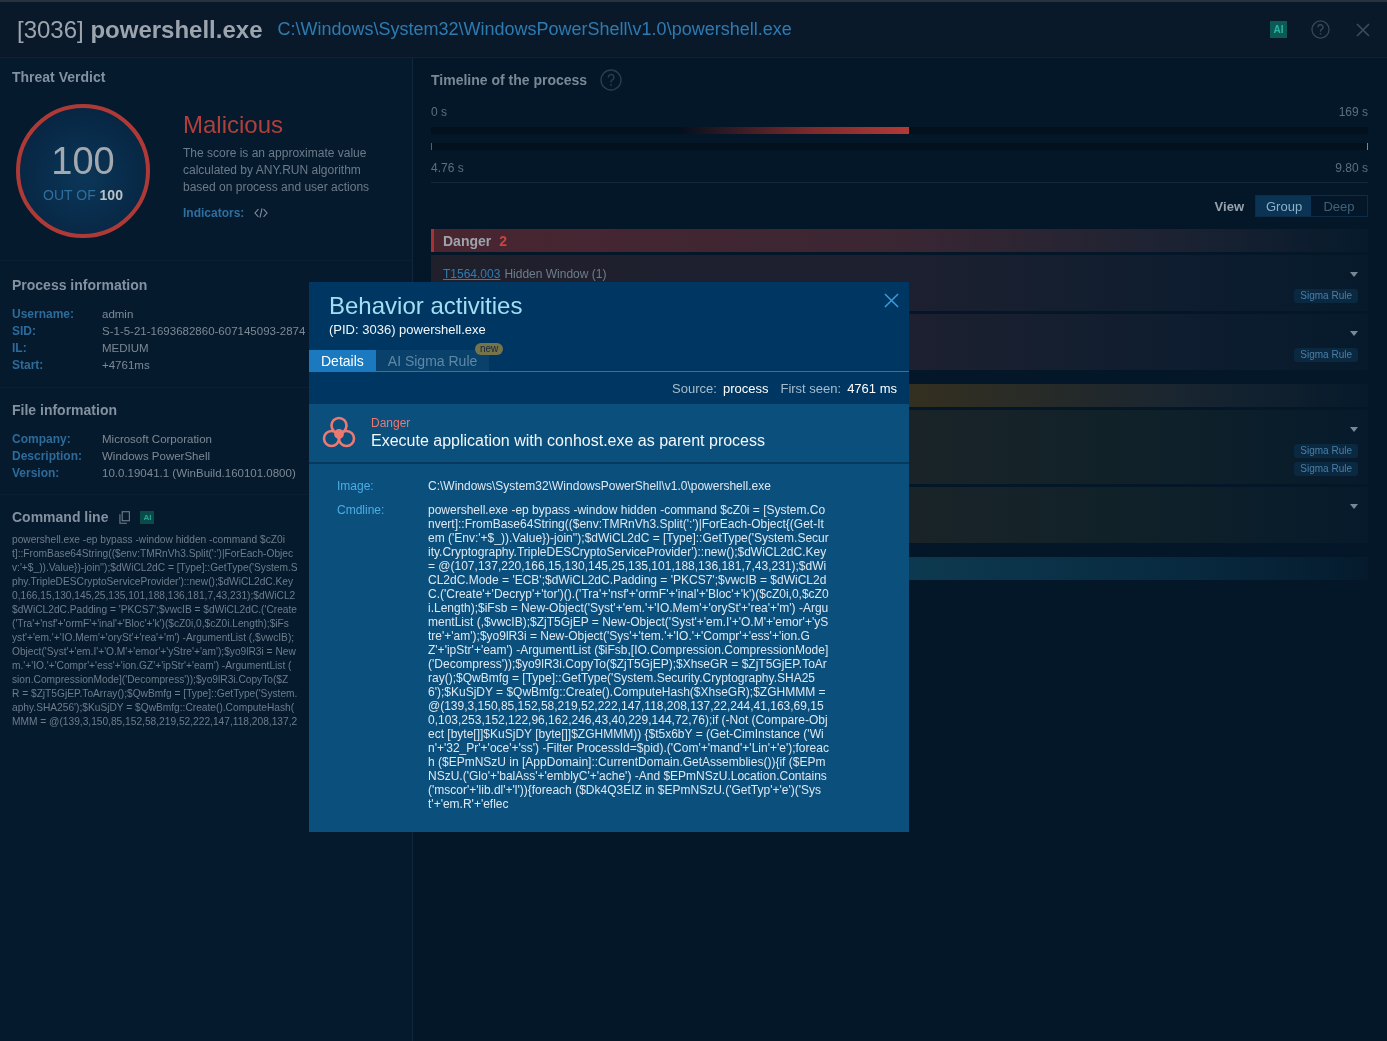 Image resolution: width=1387 pixels, height=1041 pixels. What do you see at coordinates (391, 423) in the screenshot?
I see `severity-label: Danger` at bounding box center [391, 423].